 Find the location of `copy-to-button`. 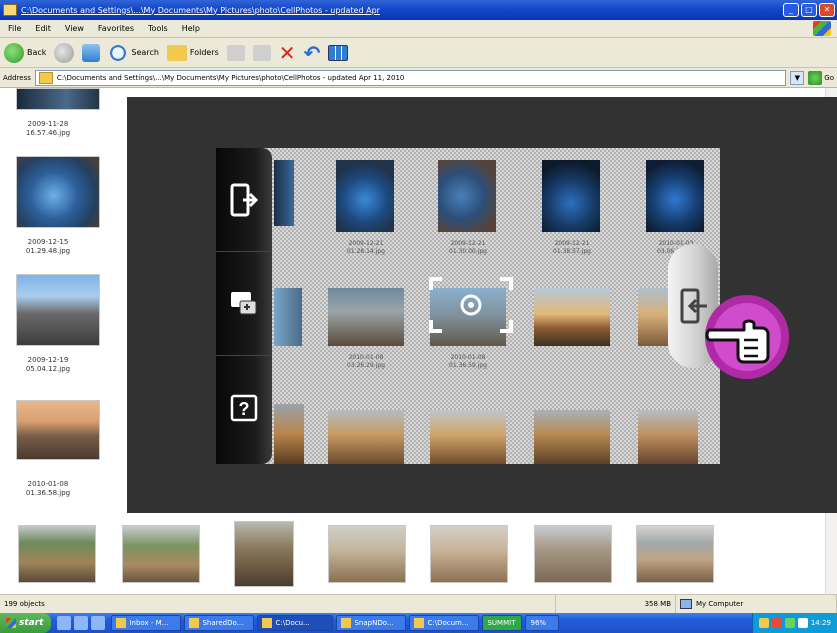

copy-to-button is located at coordinates (261, 52).